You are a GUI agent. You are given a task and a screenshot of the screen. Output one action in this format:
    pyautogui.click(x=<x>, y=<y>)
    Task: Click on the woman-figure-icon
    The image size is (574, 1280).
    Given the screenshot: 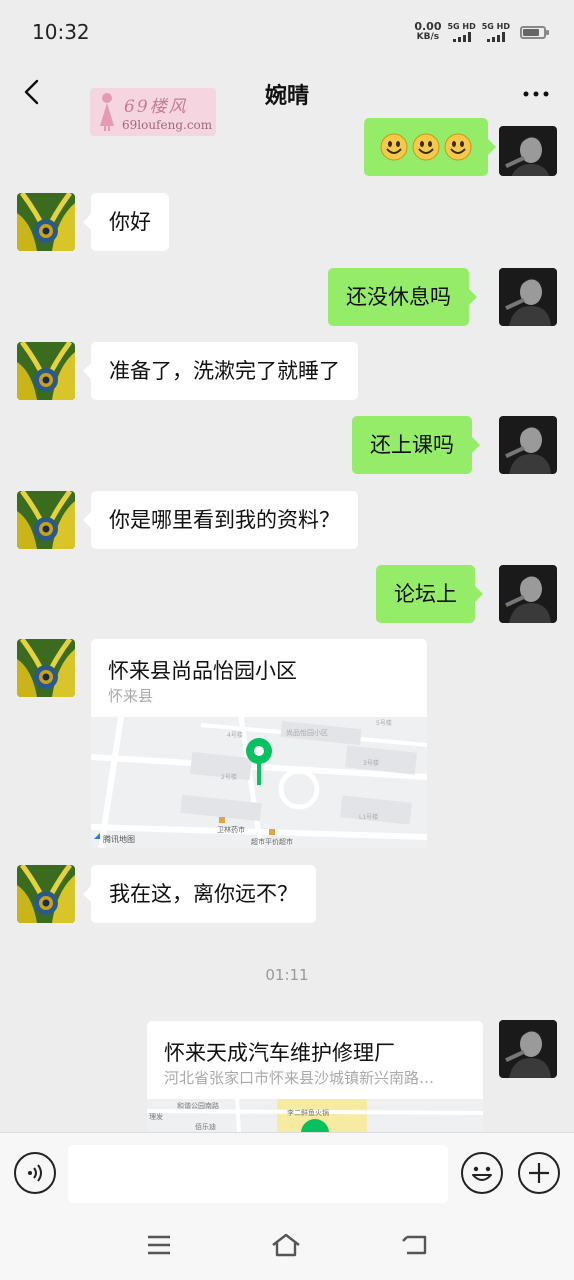 What is the action you would take?
    pyautogui.click(x=107, y=112)
    